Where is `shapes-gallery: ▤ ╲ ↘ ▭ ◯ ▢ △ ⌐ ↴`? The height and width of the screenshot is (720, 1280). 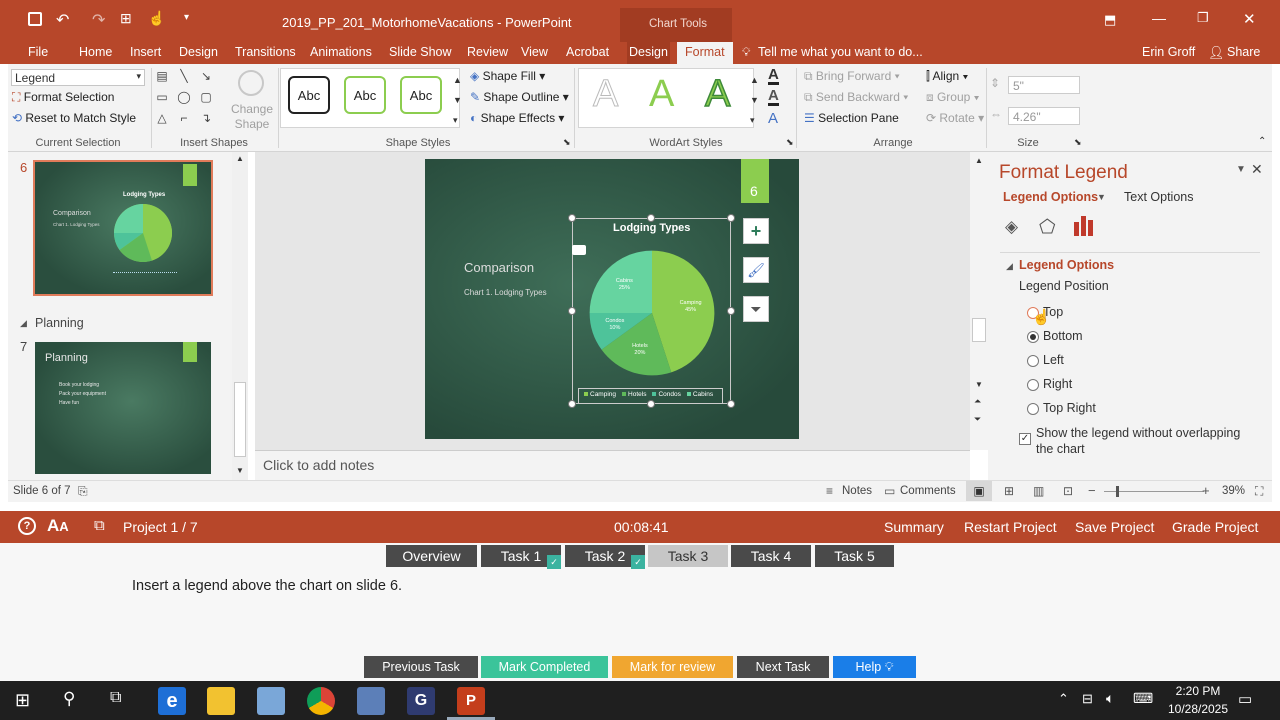 shapes-gallery: ▤ ╲ ↘ ▭ ◯ ▢ △ ⌐ ↴ is located at coordinates (189, 100).